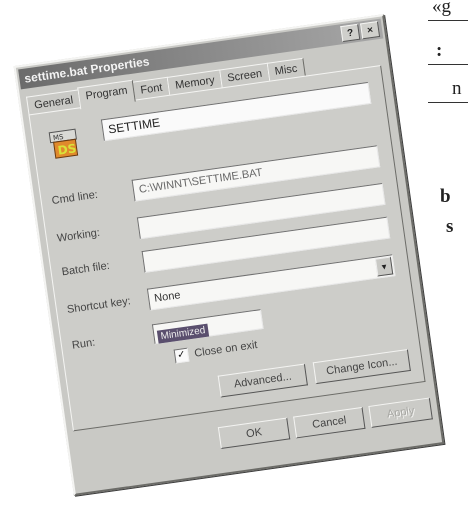 This screenshot has width=468, height=516. I want to click on close-on-exit-label: Close on exit, so click(226, 349).